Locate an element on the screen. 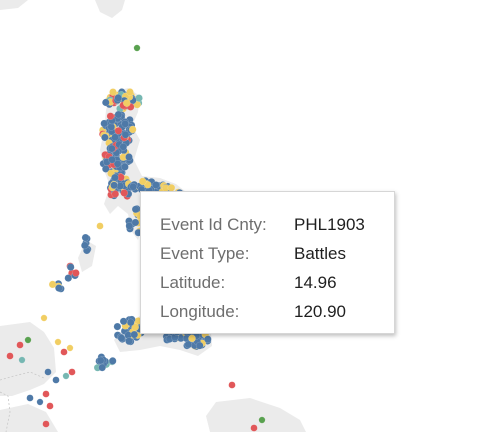  tooltip-label: Event Type: is located at coordinates (205, 253).